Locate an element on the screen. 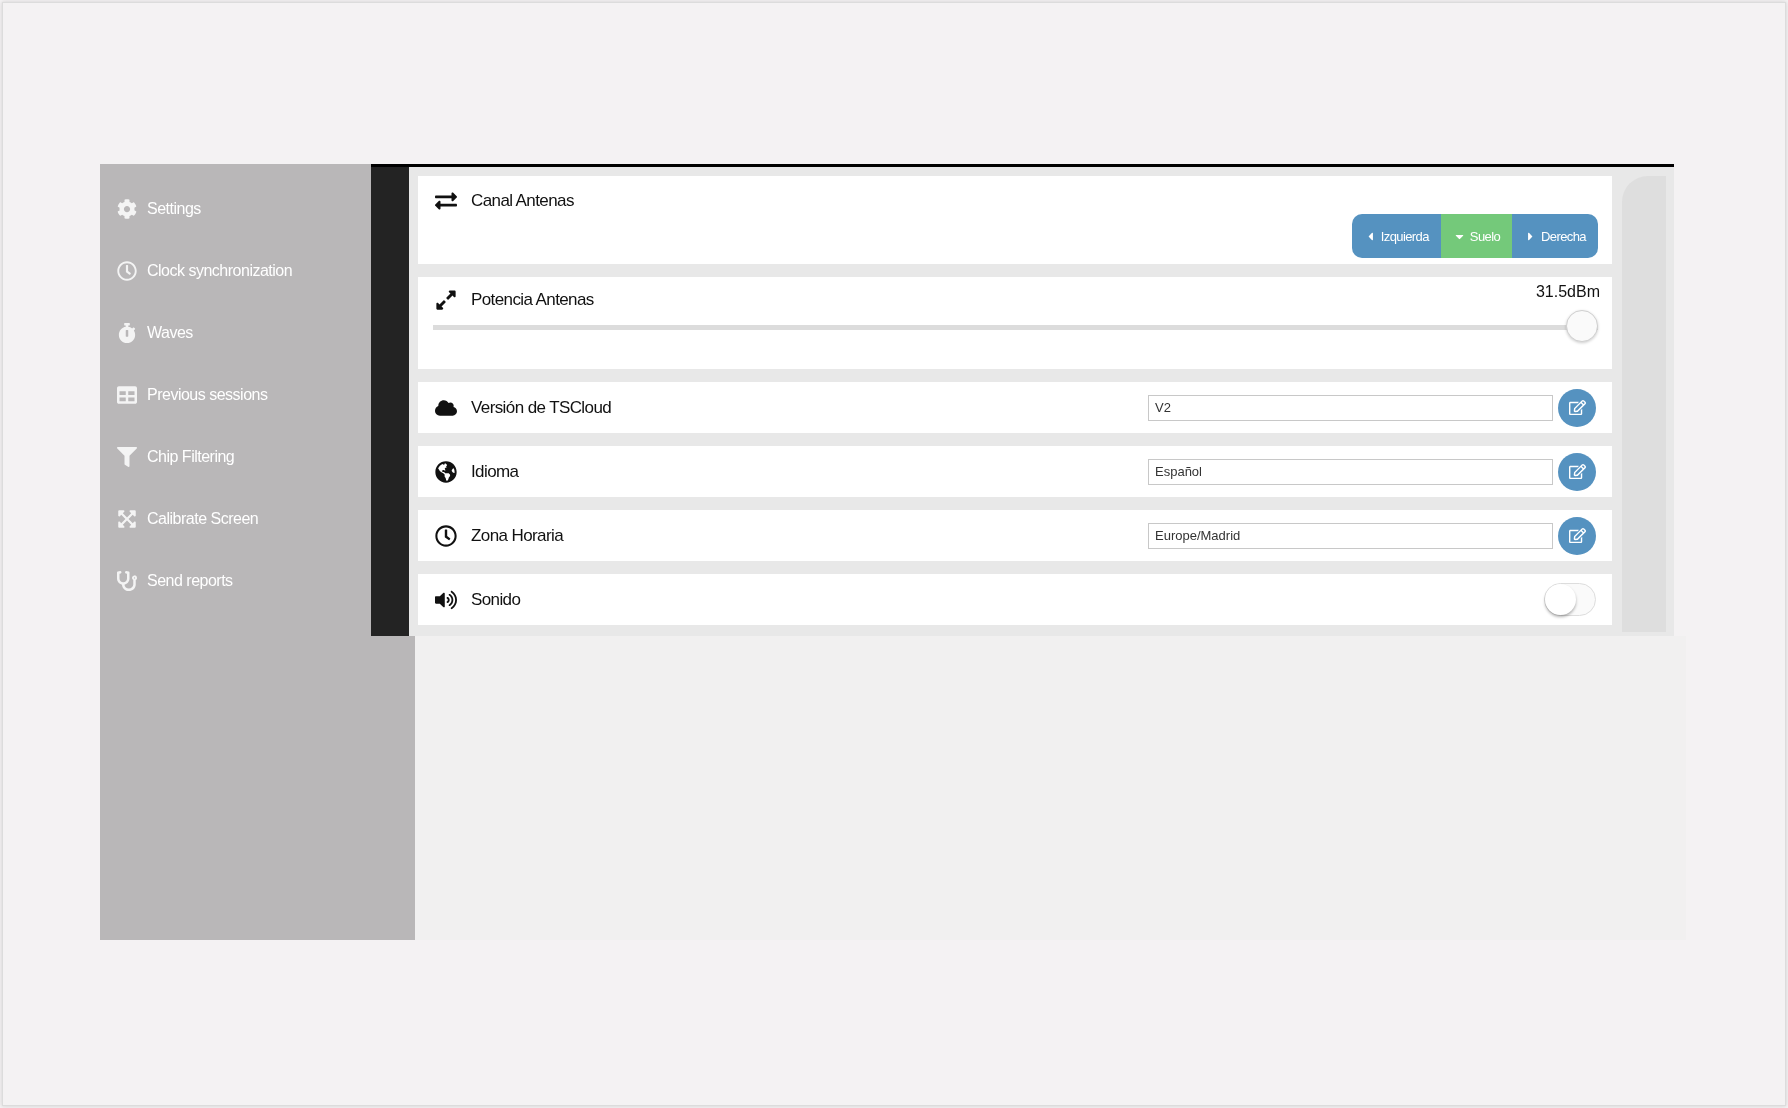 This screenshot has width=1788, height=1108. setting-title: Sonido is located at coordinates (496, 599).